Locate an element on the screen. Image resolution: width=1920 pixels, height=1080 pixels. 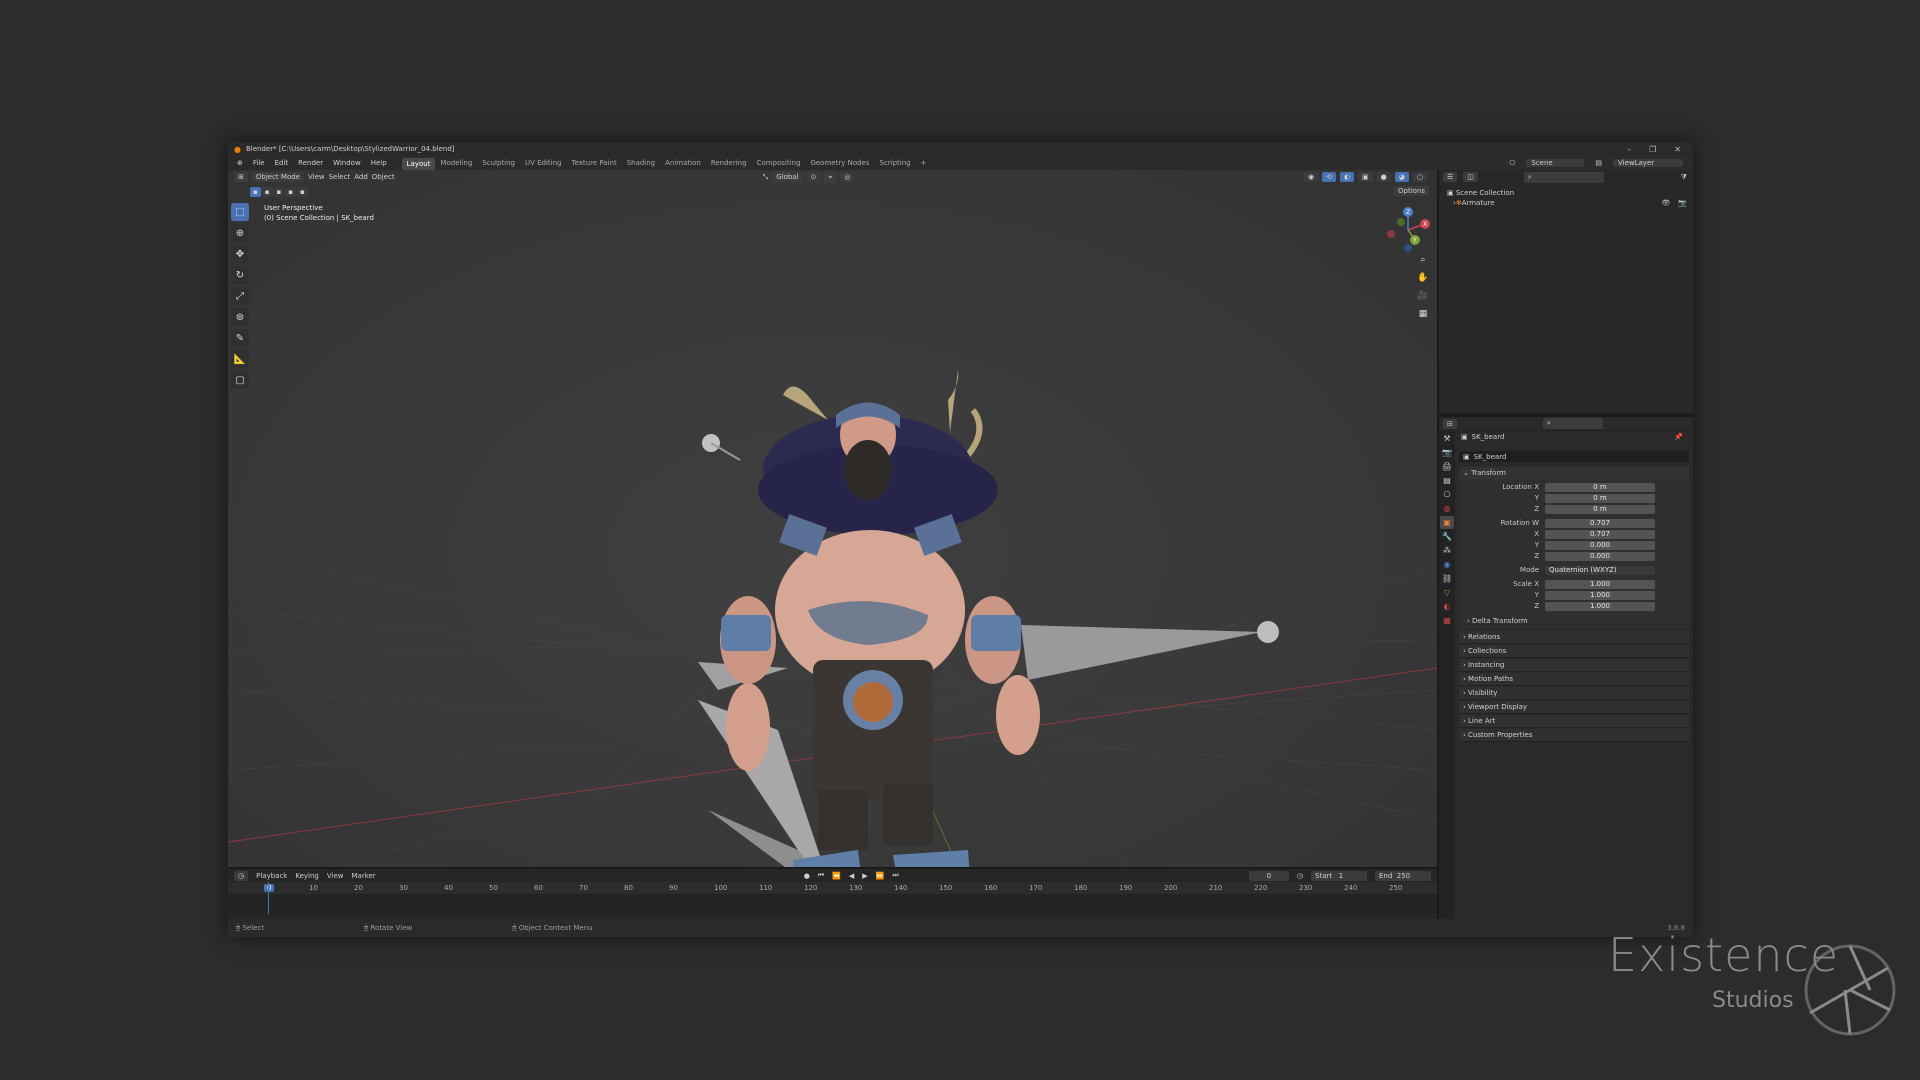
shading-rendered-icon: ○ is located at coordinates (1419, 177).